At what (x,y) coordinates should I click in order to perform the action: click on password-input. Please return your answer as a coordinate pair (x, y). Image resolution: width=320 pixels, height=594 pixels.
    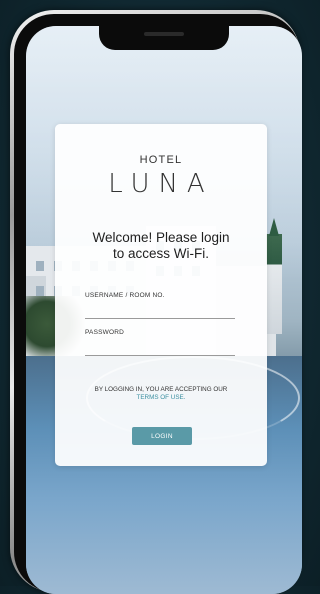
    Looking at the image, I should click on (160, 346).